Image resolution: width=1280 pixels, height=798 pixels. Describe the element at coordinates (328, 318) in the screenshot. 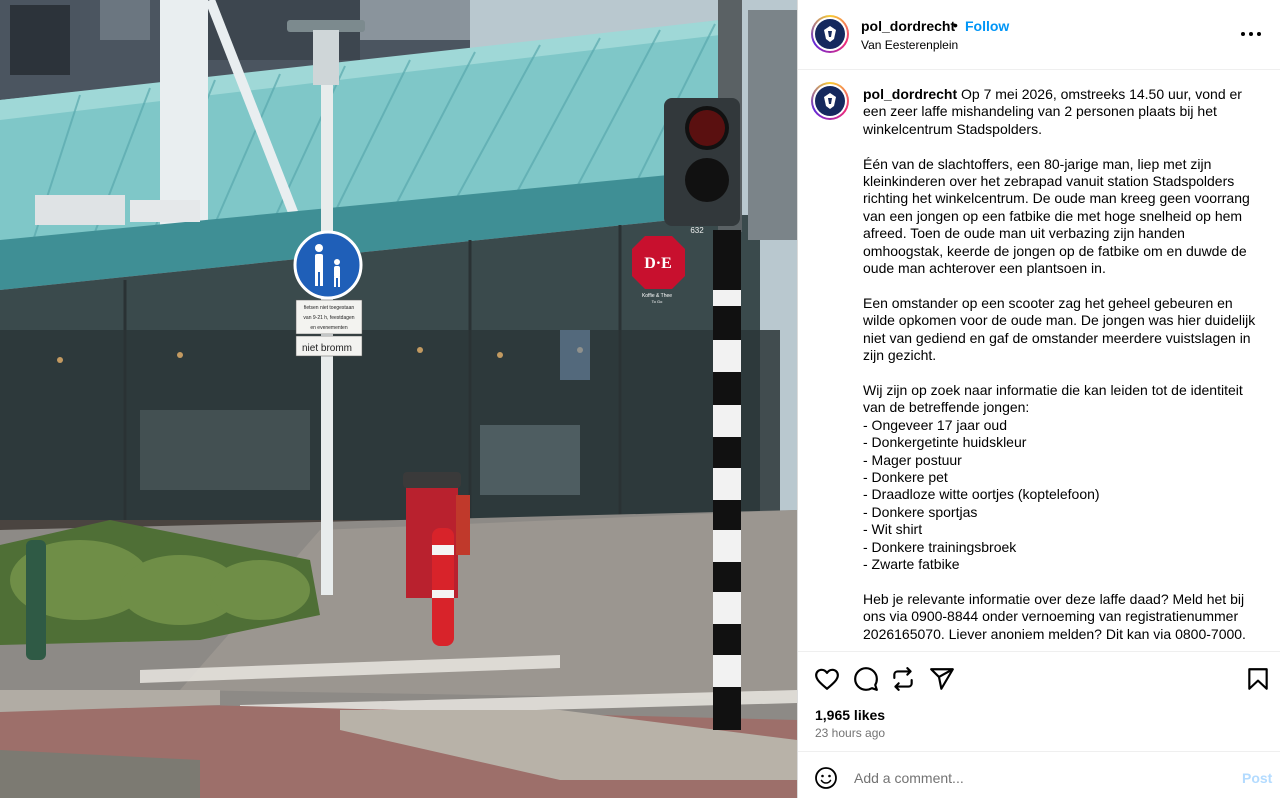

I see `sign-text-2: van 9-21 h, feestdagen` at that location.